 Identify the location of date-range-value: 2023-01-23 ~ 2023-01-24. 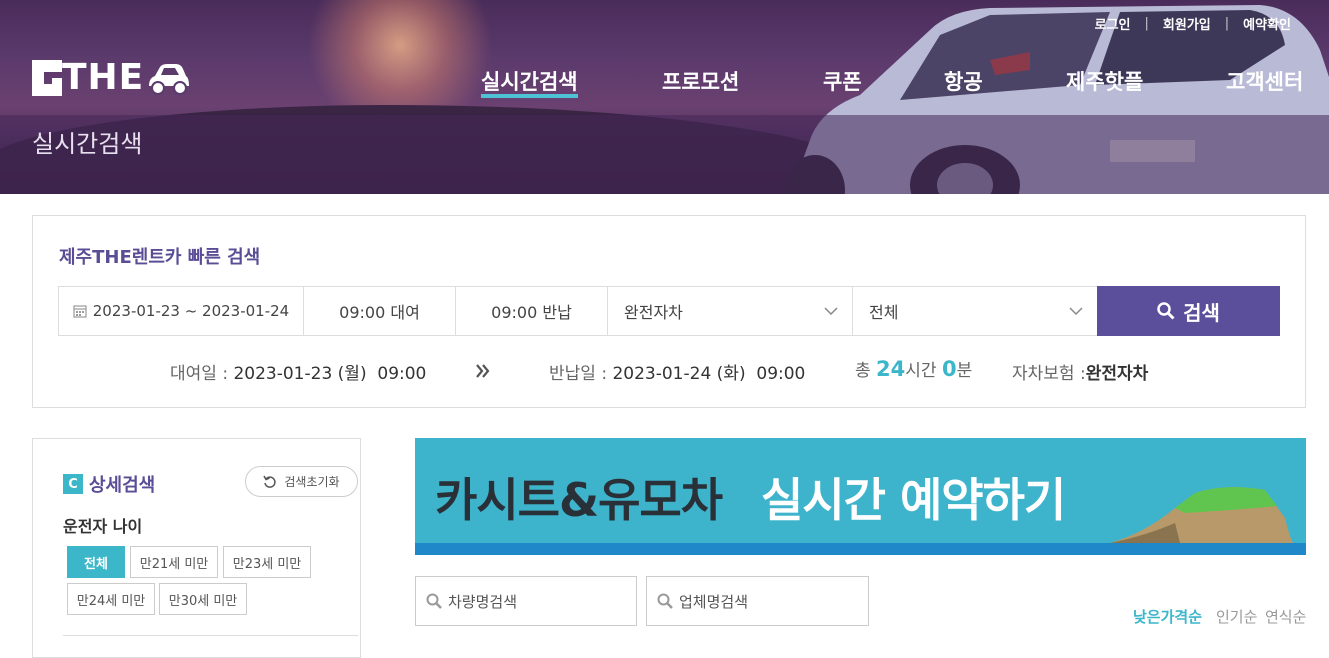
(191, 311).